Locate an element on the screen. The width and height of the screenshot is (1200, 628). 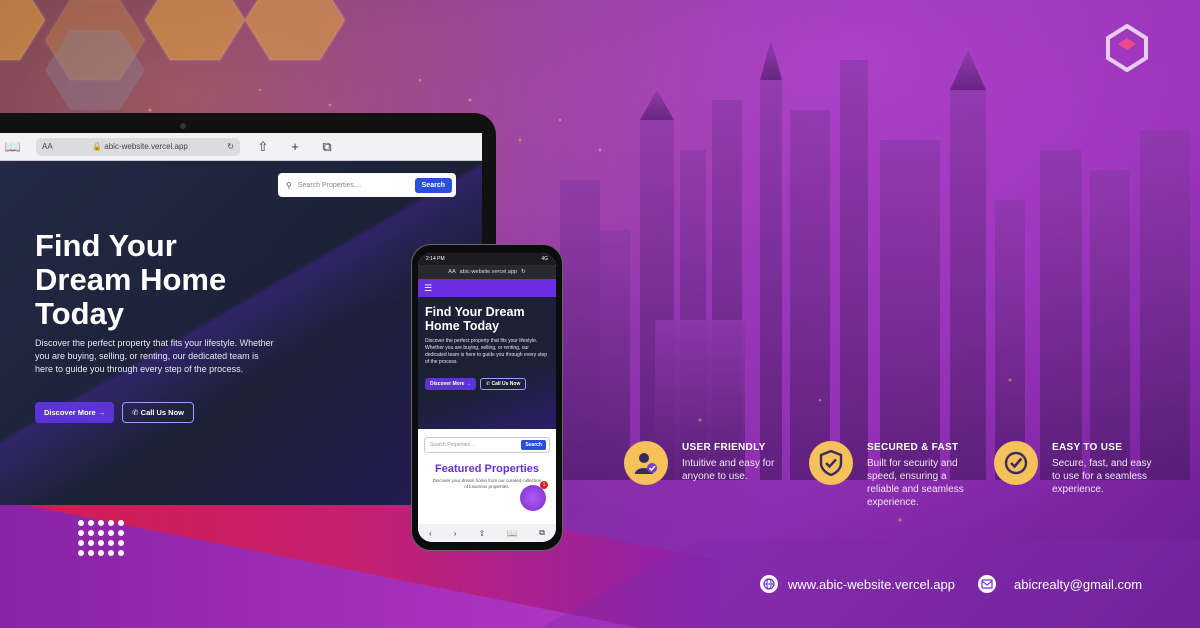
phone-hero-buttons: Discover More → ✆ Call Us Now is located at coordinates (487, 384).